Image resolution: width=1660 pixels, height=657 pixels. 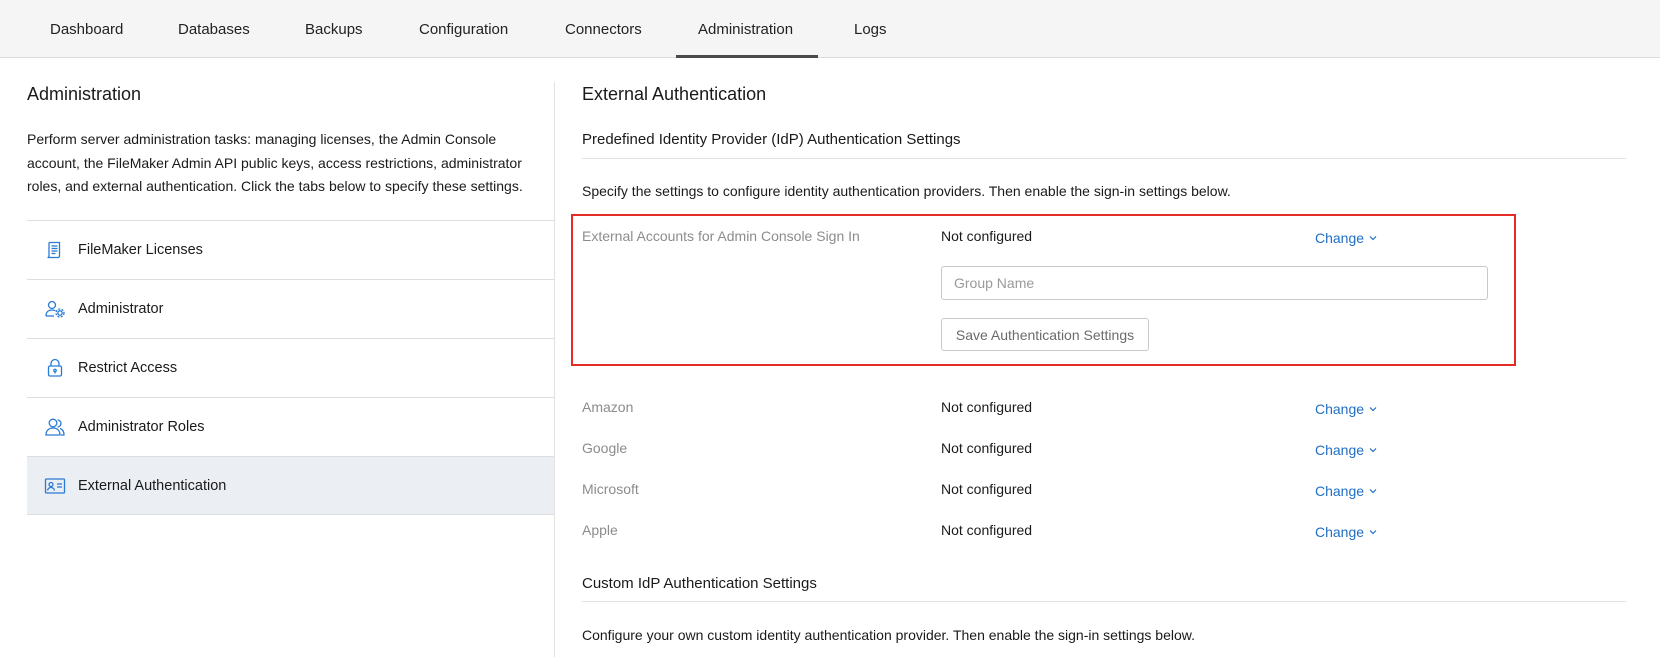 I want to click on sidebar-item-administrator: Administrator, so click(x=291, y=308).